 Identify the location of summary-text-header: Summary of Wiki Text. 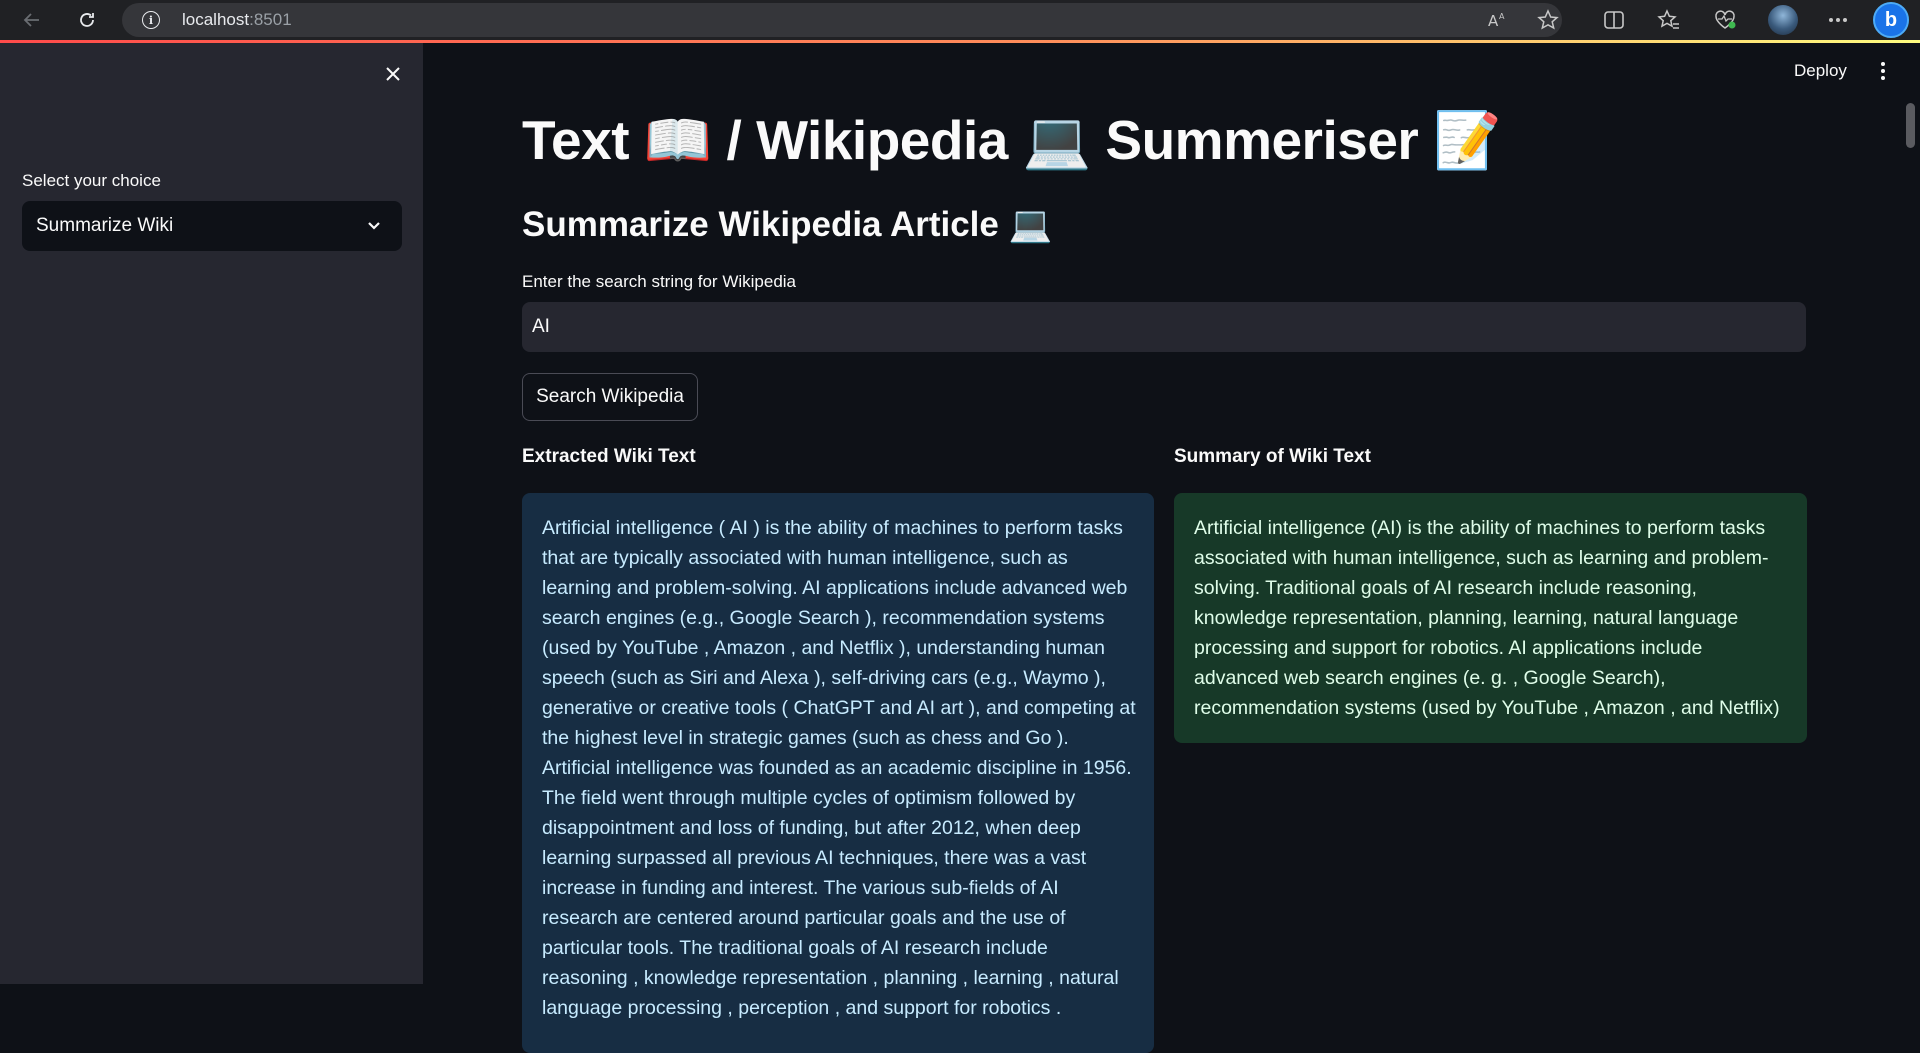
(1272, 456).